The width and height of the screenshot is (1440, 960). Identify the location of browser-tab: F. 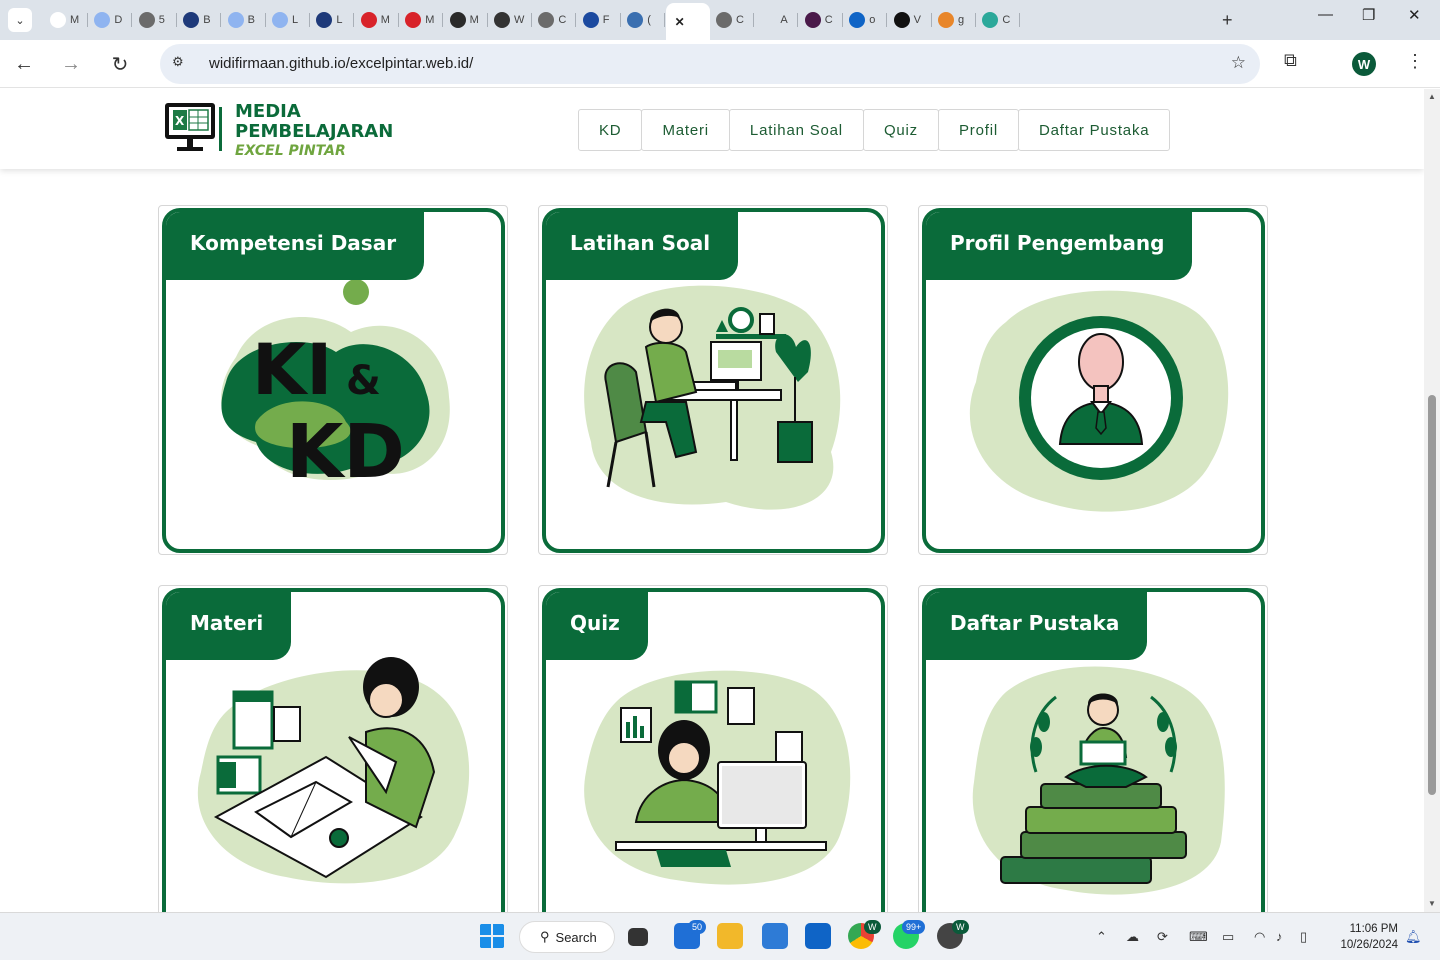
(599, 20).